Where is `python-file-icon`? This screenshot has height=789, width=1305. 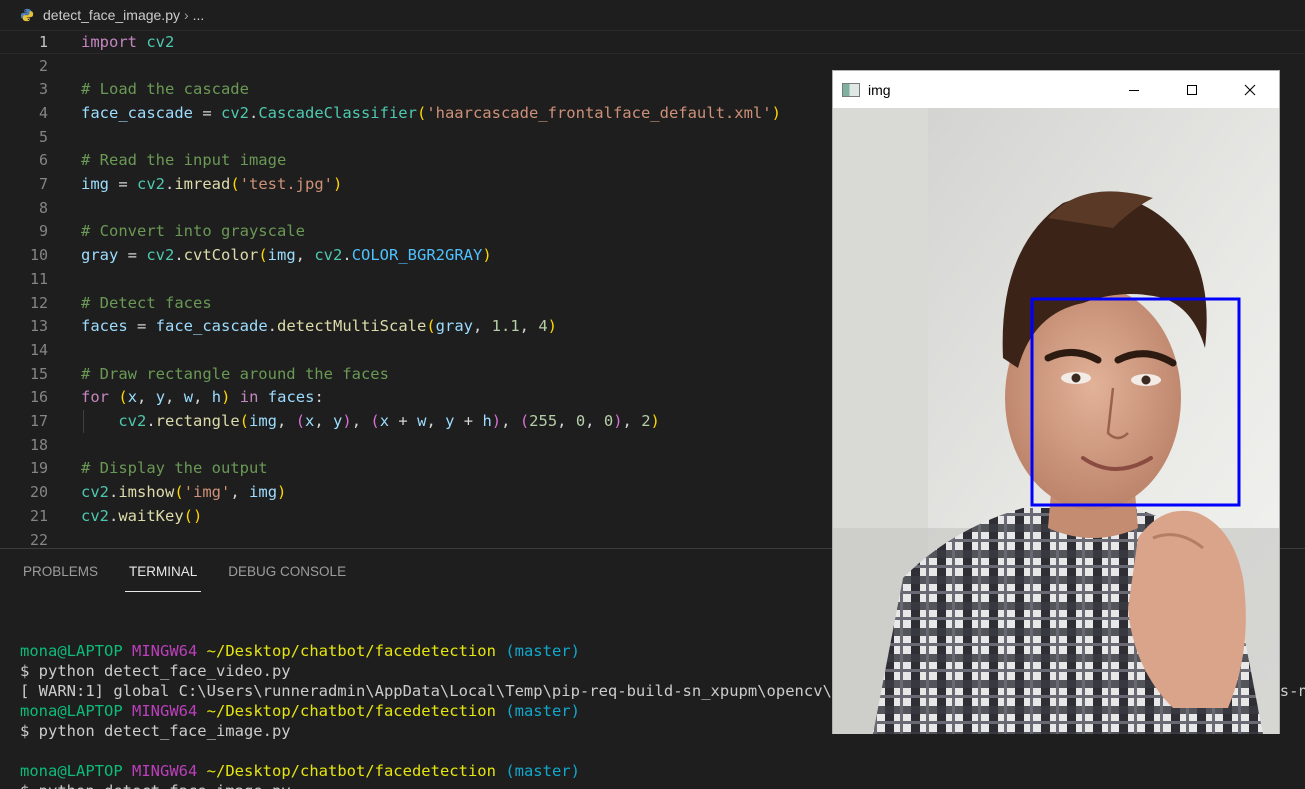
python-file-icon is located at coordinates (27, 15).